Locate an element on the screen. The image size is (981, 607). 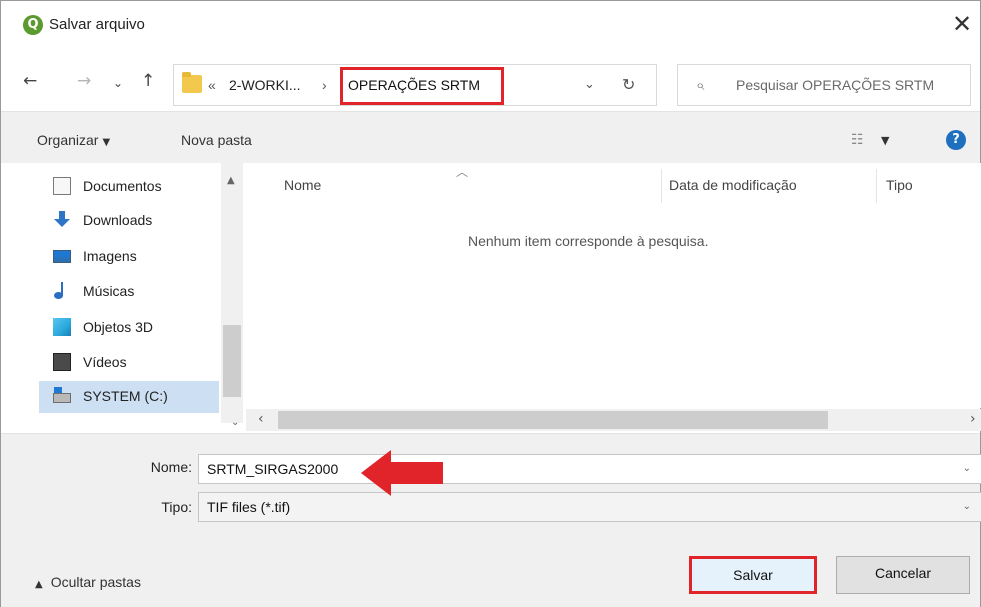
breadcrumb-item-current: OPERAÇÕES SRTM is located at coordinates (422, 86).